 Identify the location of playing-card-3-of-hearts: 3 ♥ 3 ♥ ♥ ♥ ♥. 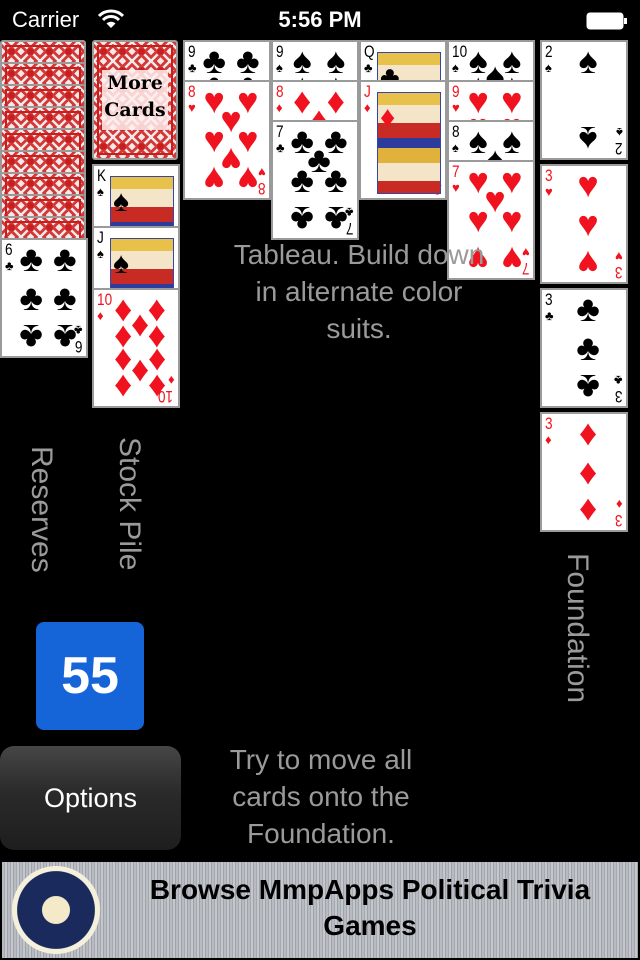
(584, 224).